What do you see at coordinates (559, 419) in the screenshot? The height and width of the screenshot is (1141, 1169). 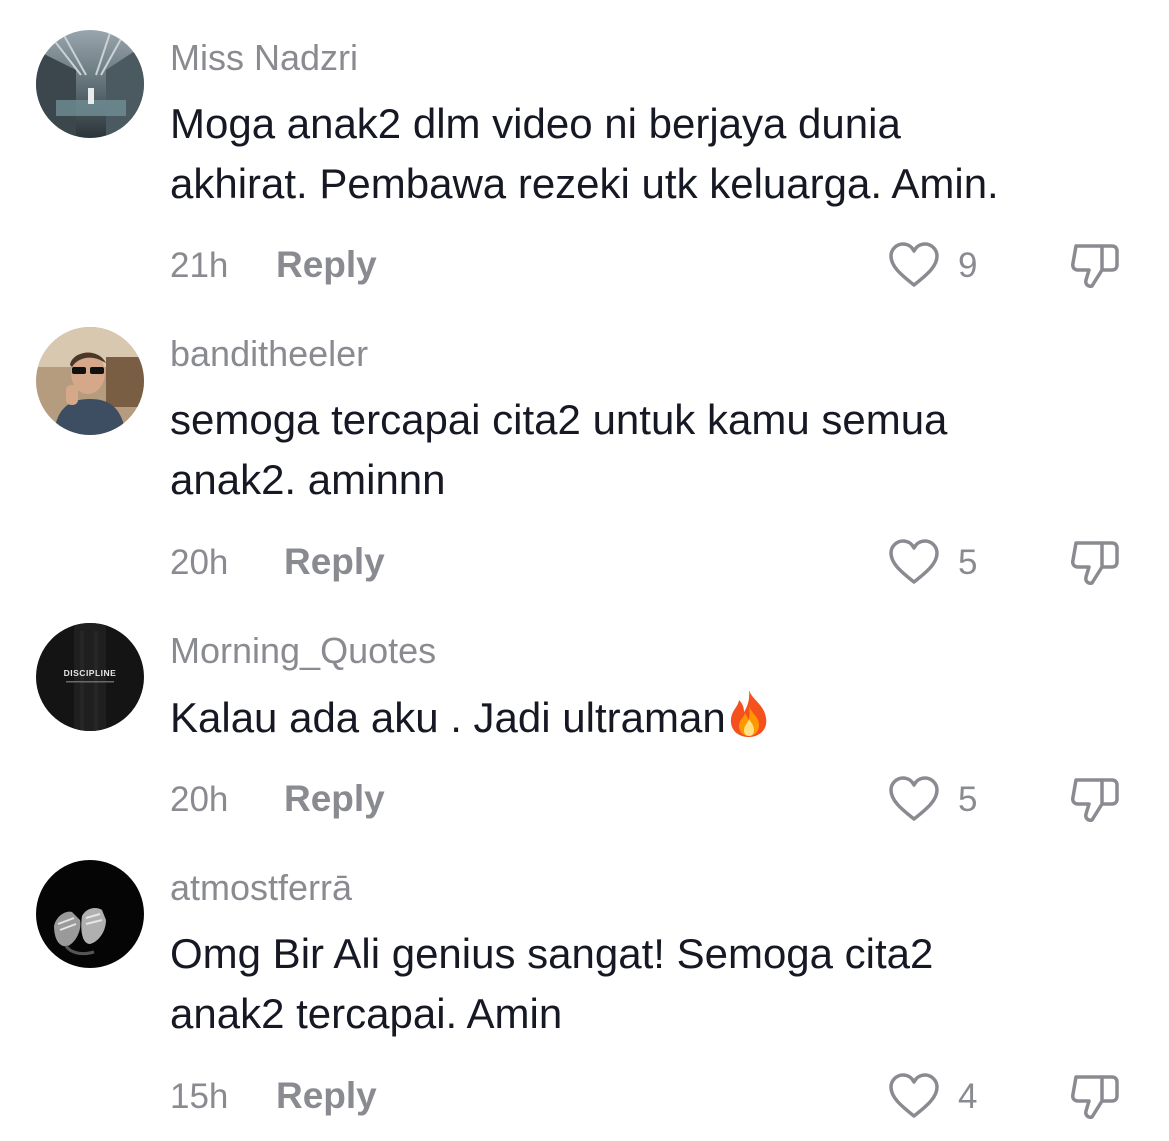 I see `comment-text-line: semoga tercapai cita2 untuk kamu semua` at bounding box center [559, 419].